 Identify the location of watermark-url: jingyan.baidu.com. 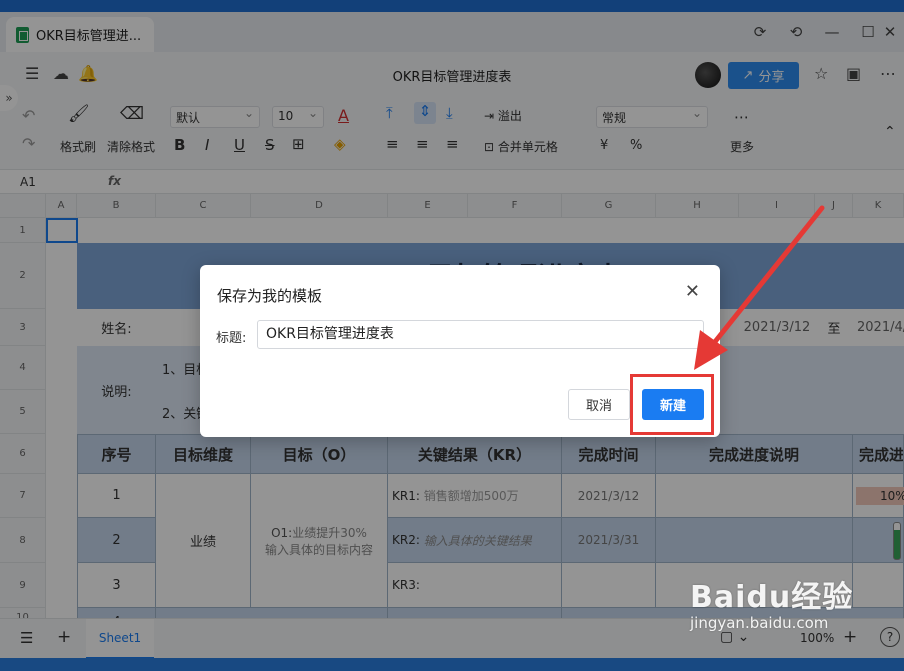
(759, 623).